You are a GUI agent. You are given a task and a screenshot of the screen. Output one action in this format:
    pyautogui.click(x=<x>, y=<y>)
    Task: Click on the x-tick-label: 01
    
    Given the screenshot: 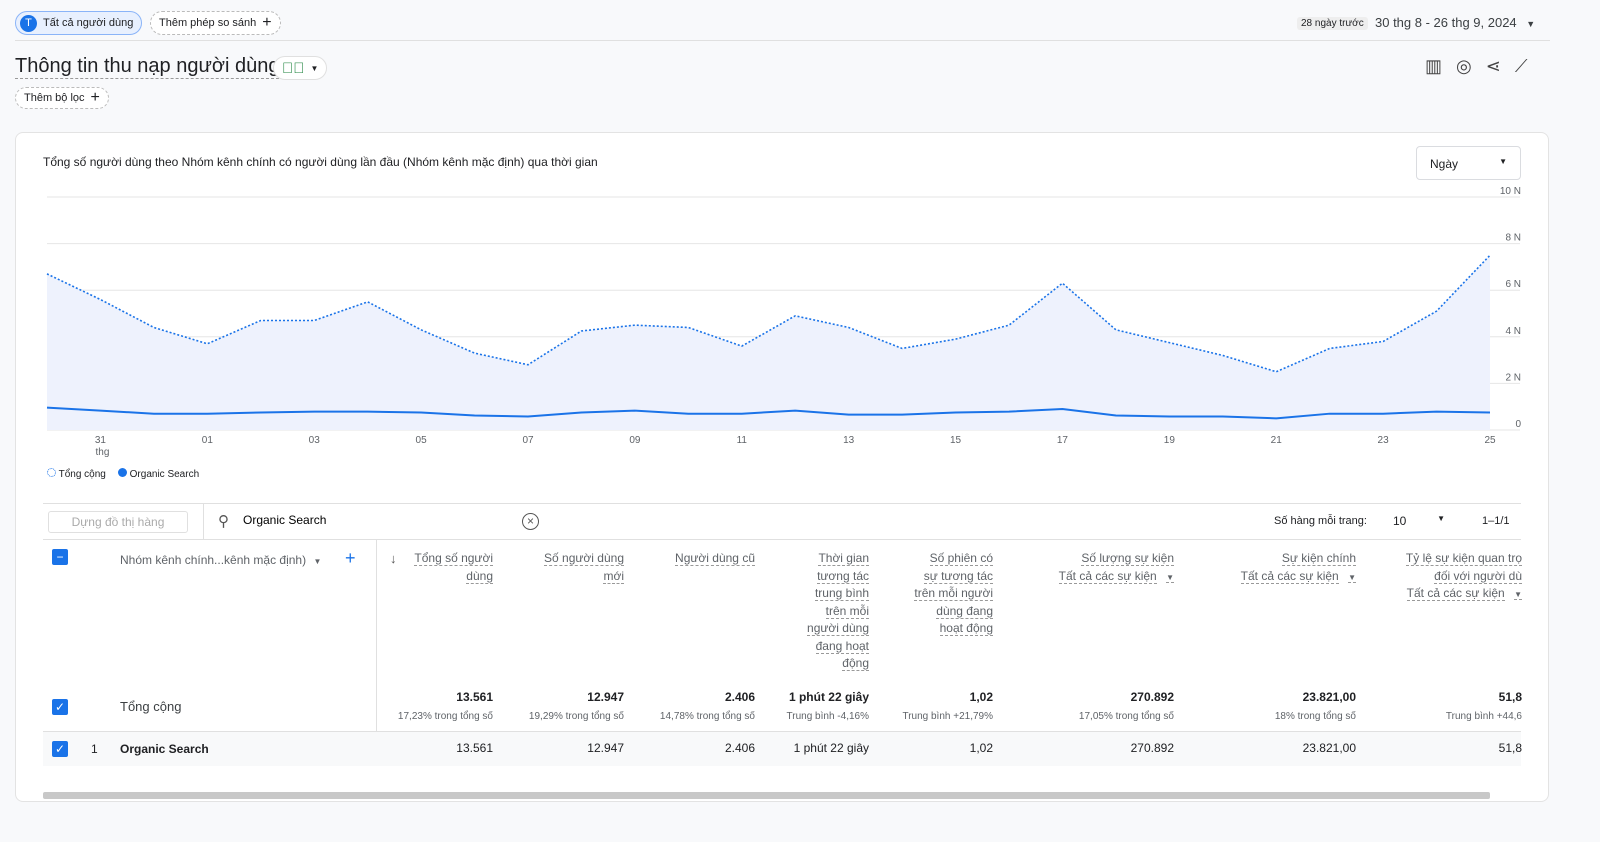 What is the action you would take?
    pyautogui.click(x=208, y=440)
    